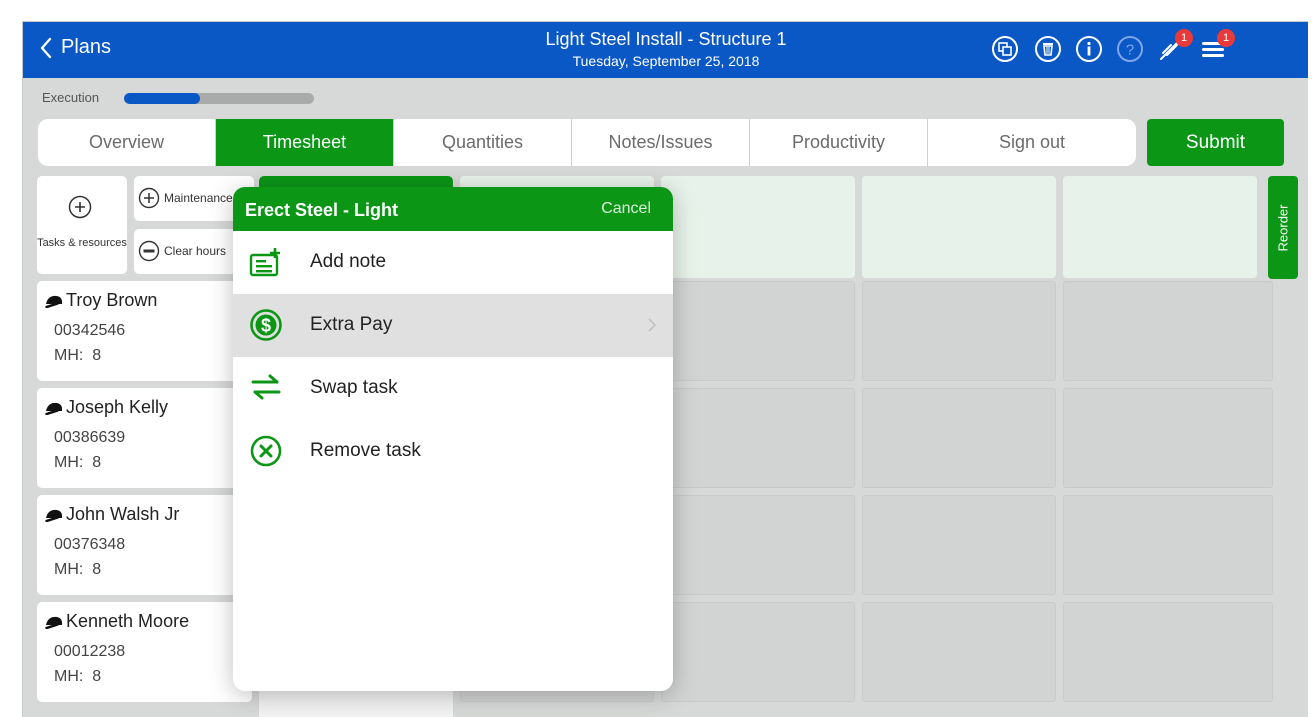 This screenshot has width=1313, height=717. What do you see at coordinates (195, 251) in the screenshot?
I see `clear-hours-label: Clear hours` at bounding box center [195, 251].